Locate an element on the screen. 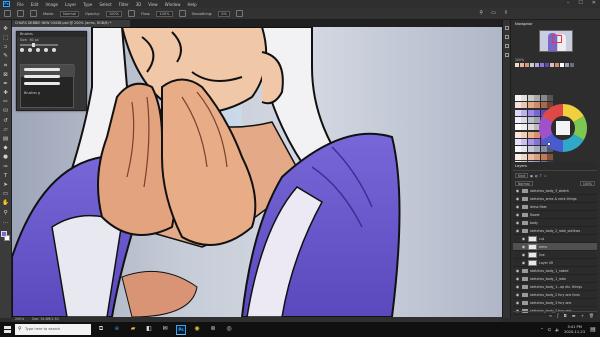 Image resolution: width=600 pixels, height=337 pixels. brush-tool-icon: ✏ is located at coordinates (5, 103).